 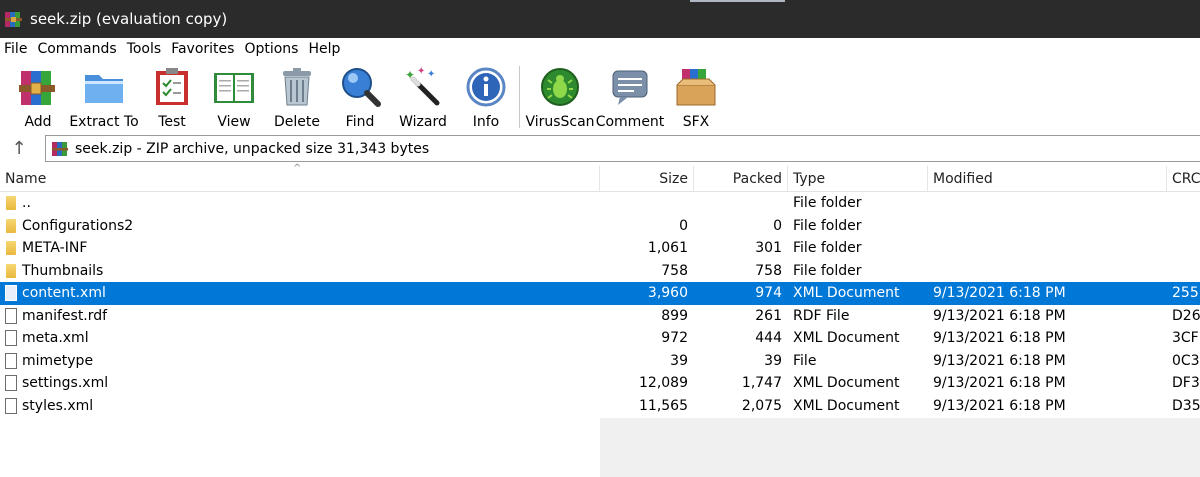 I want to click on list-item: Thumbnails 758 758 File folder, so click(x=600, y=271).